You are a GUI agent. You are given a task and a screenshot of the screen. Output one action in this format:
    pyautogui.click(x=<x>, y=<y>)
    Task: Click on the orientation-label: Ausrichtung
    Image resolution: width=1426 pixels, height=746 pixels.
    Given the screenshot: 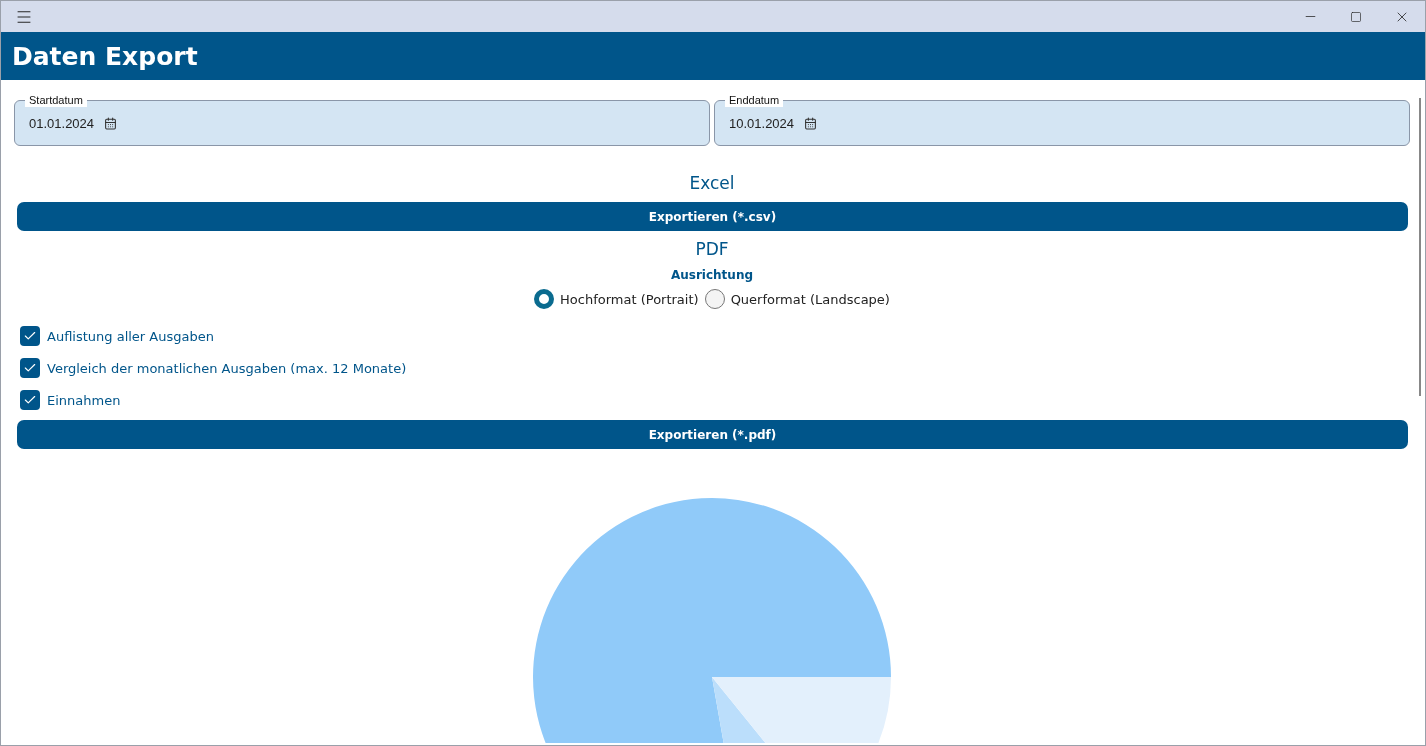 What is the action you would take?
    pyautogui.click(x=712, y=275)
    